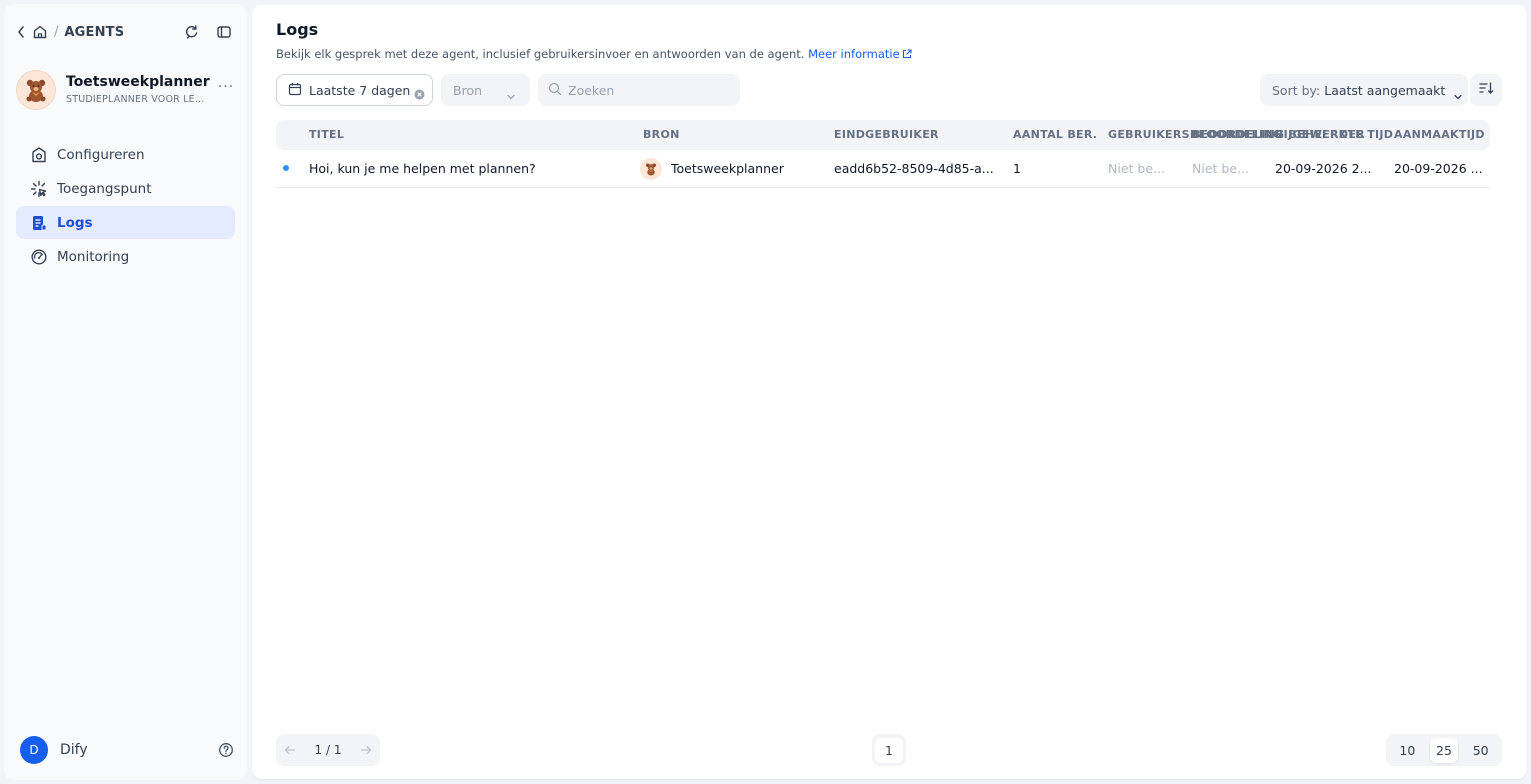 The width and height of the screenshot is (1531, 784). Describe the element at coordinates (290, 750) in the screenshot. I see `previous-page-icon` at that location.